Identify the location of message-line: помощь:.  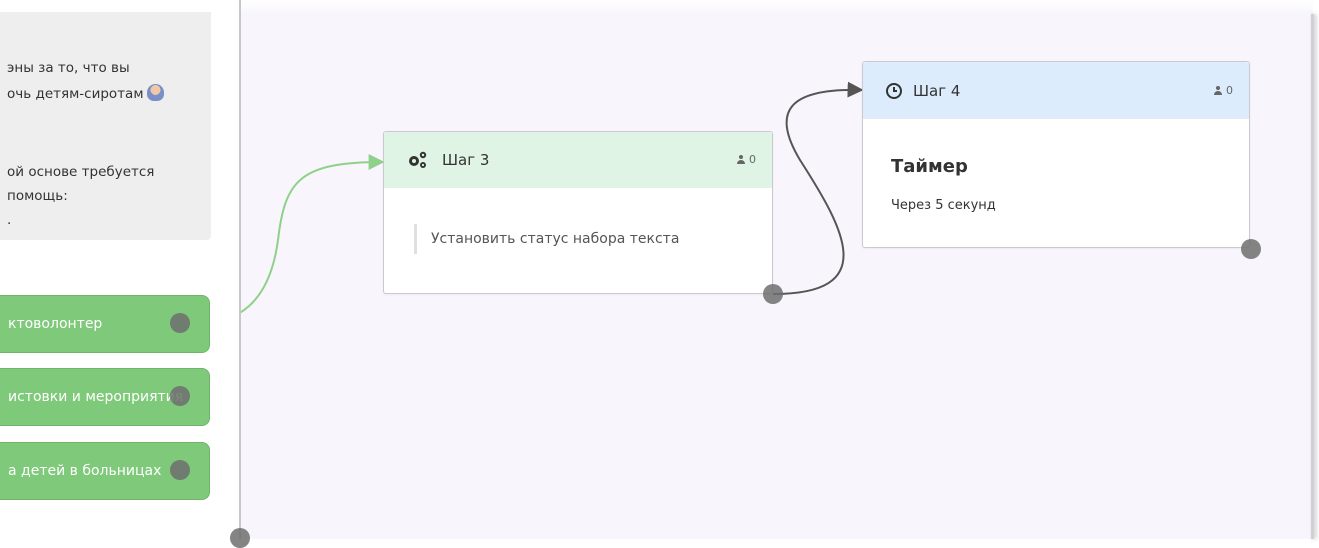
(37, 196).